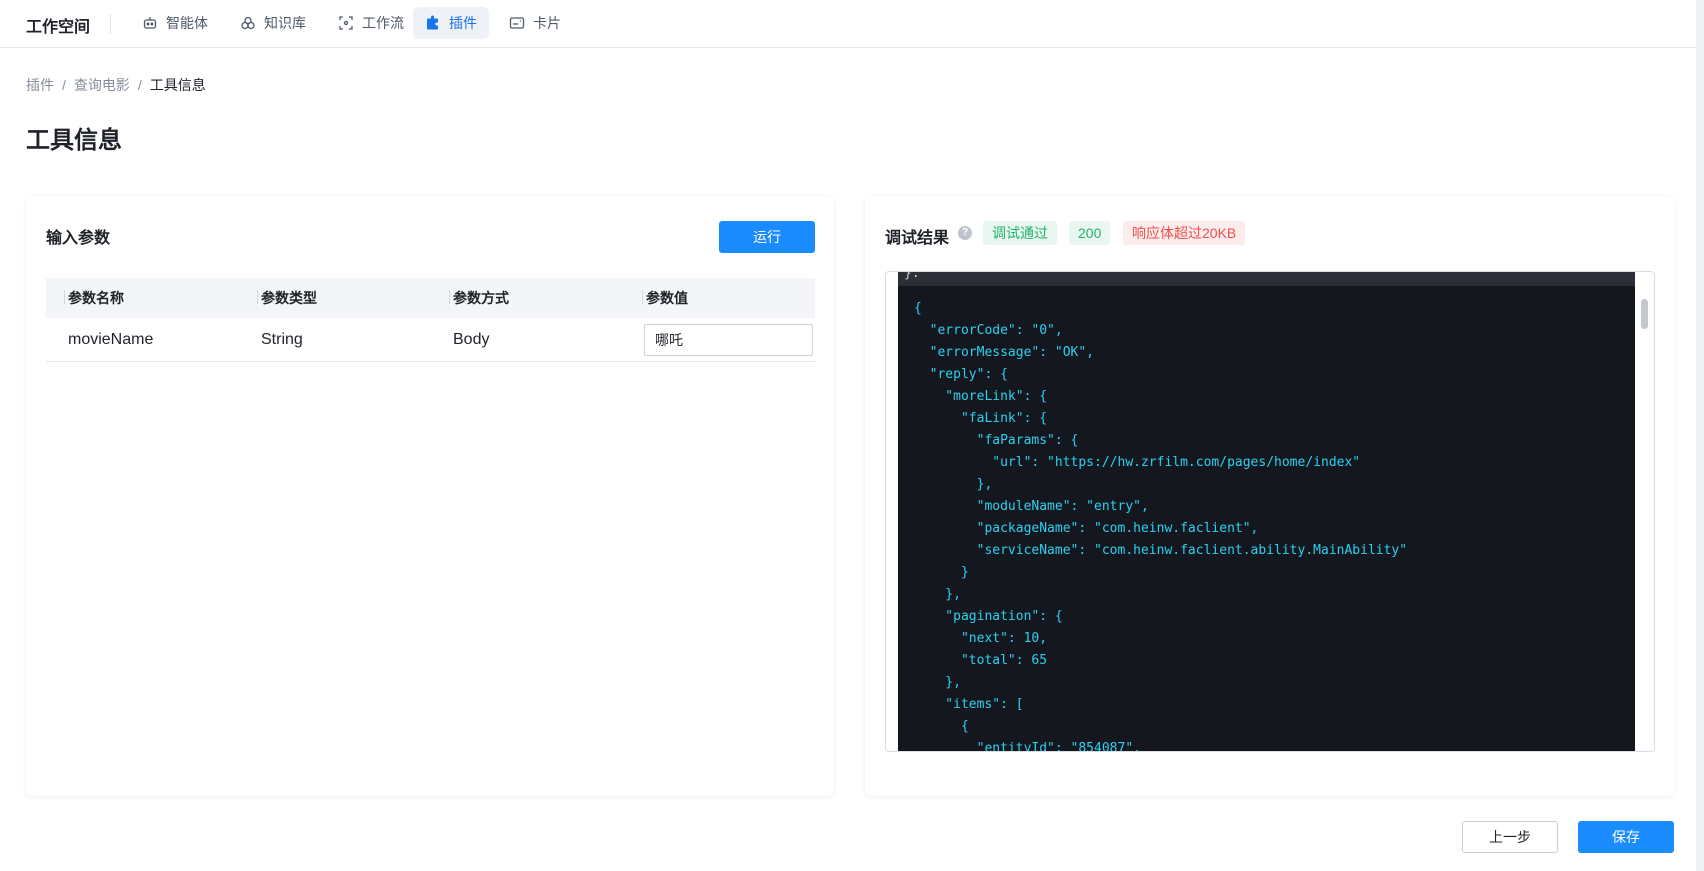 The width and height of the screenshot is (1704, 871). I want to click on nav-item-knowledge: 知识库, so click(273, 23).